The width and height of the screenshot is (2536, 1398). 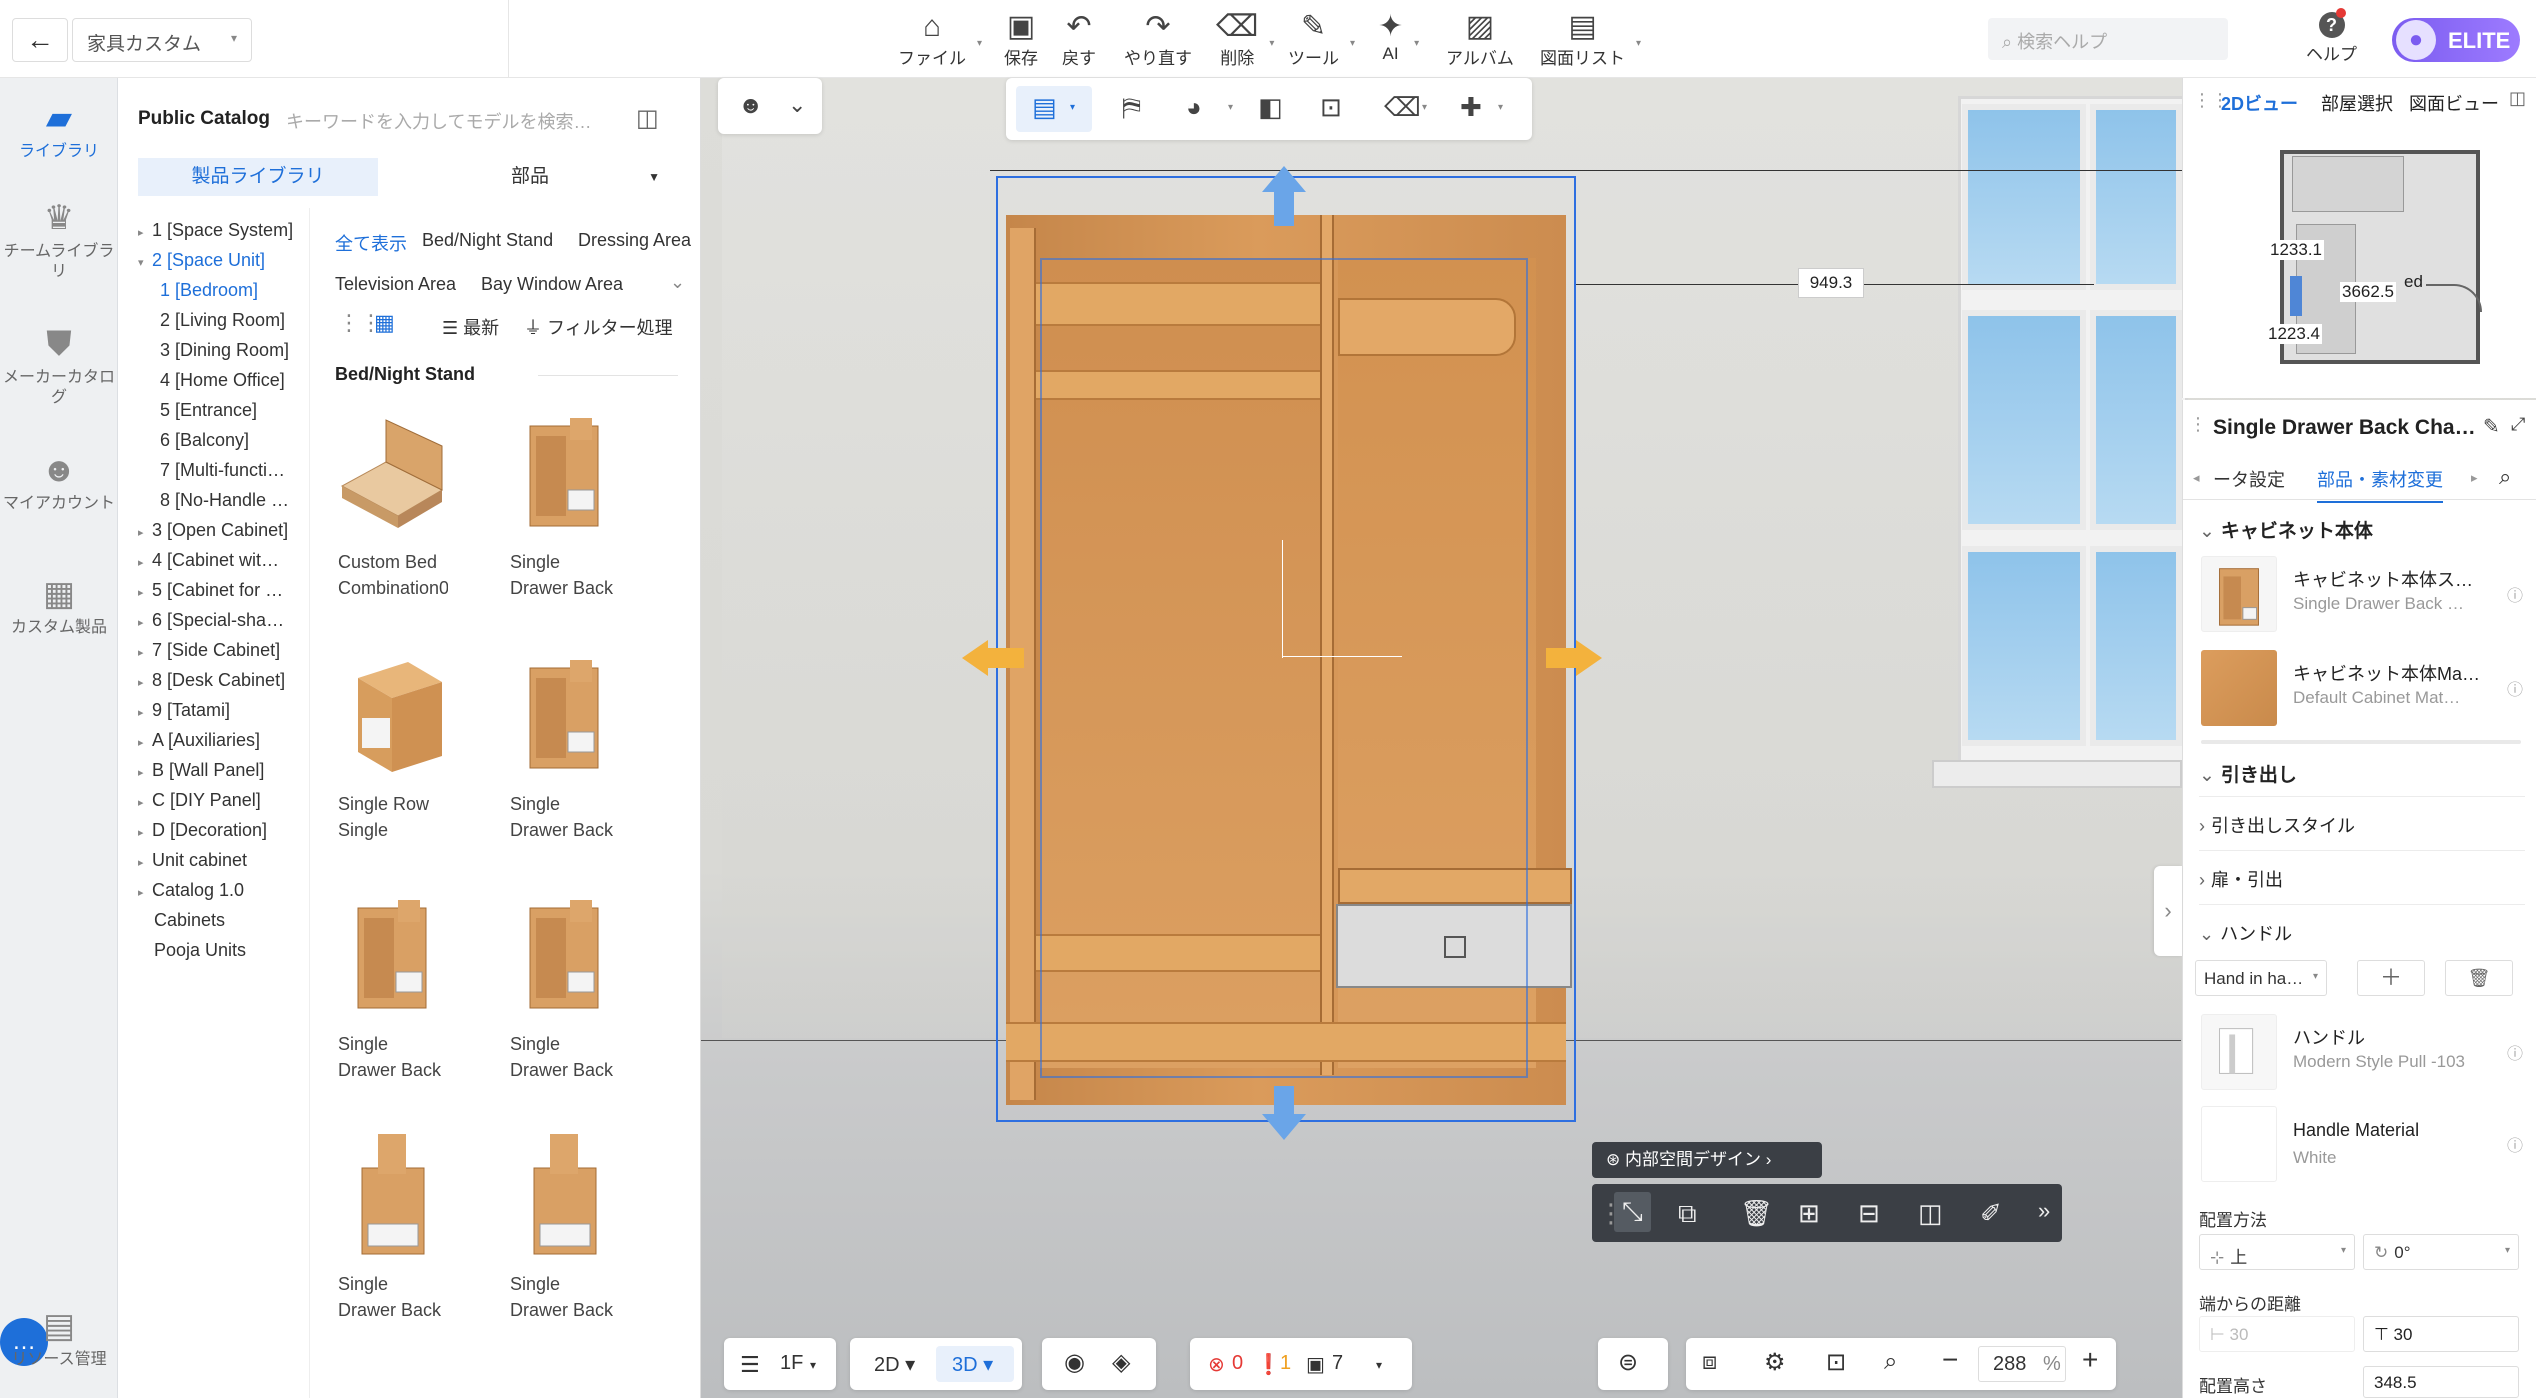 I want to click on tree-item: ▸ C [DIY Panel], so click(x=223, y=800).